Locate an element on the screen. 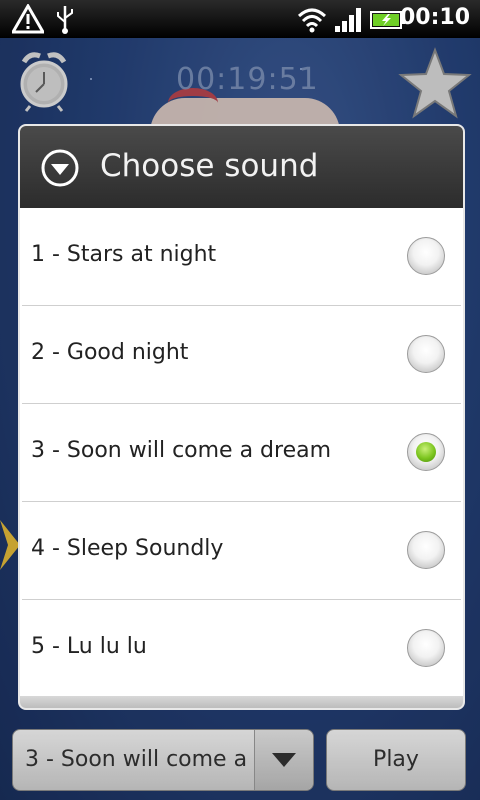  wifi-icon is located at coordinates (312, 20).